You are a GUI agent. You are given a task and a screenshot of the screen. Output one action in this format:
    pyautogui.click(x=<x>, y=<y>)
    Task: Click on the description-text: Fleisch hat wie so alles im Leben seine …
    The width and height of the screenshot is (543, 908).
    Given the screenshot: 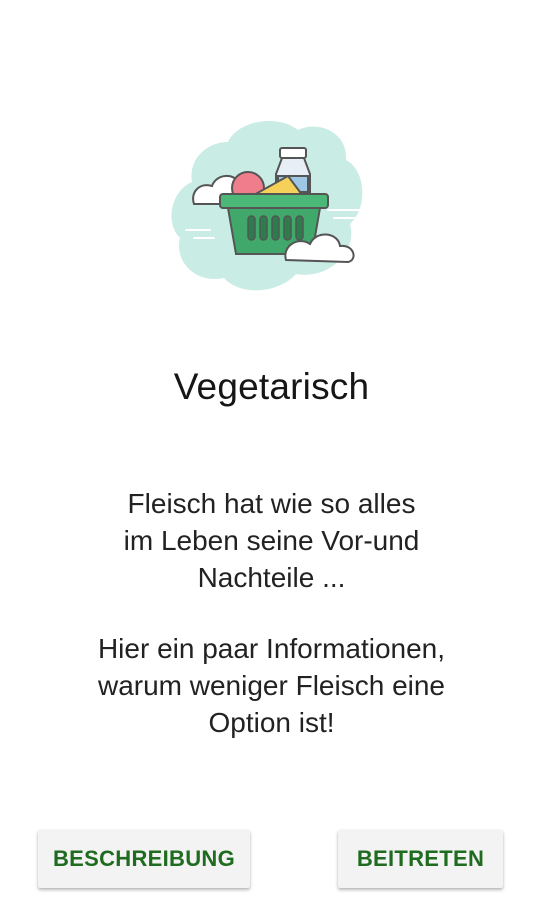 What is the action you would take?
    pyautogui.click(x=271, y=540)
    